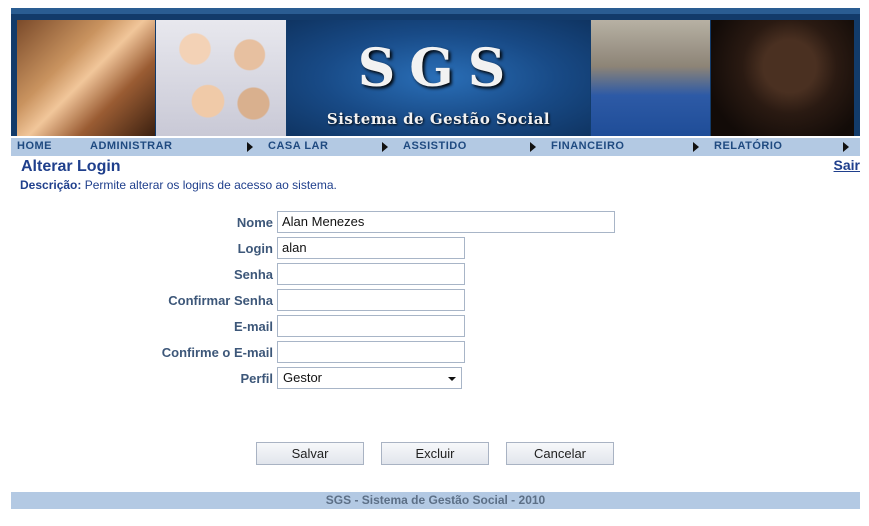 This screenshot has height=526, width=869. What do you see at coordinates (254, 222) in the screenshot?
I see `nome-label: Nome` at bounding box center [254, 222].